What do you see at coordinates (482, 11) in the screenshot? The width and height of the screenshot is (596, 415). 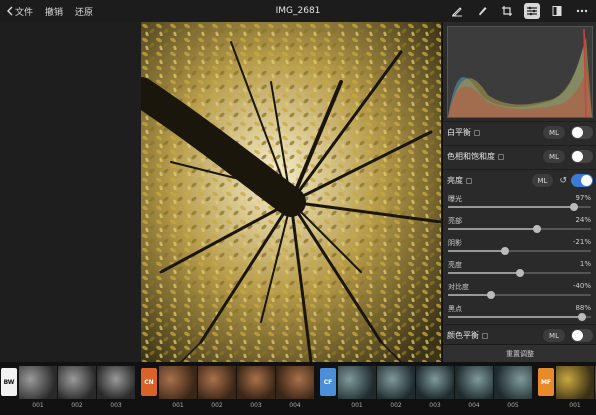 I see `brush-button` at bounding box center [482, 11].